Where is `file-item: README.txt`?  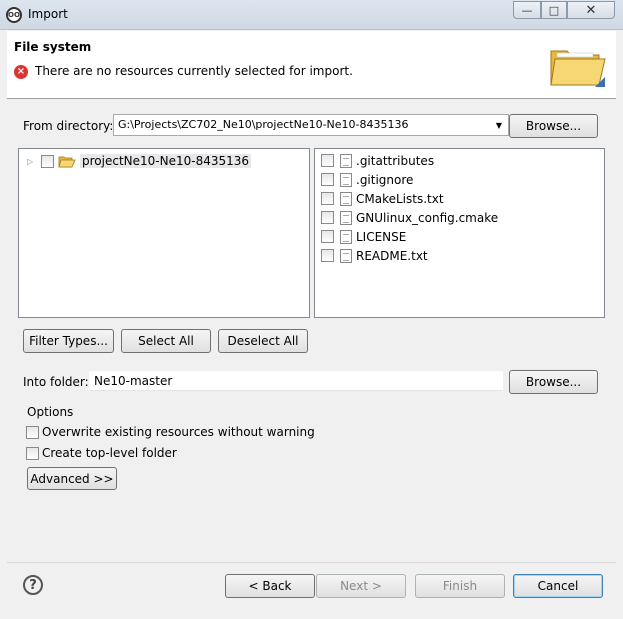 file-item: README.txt is located at coordinates (374, 255).